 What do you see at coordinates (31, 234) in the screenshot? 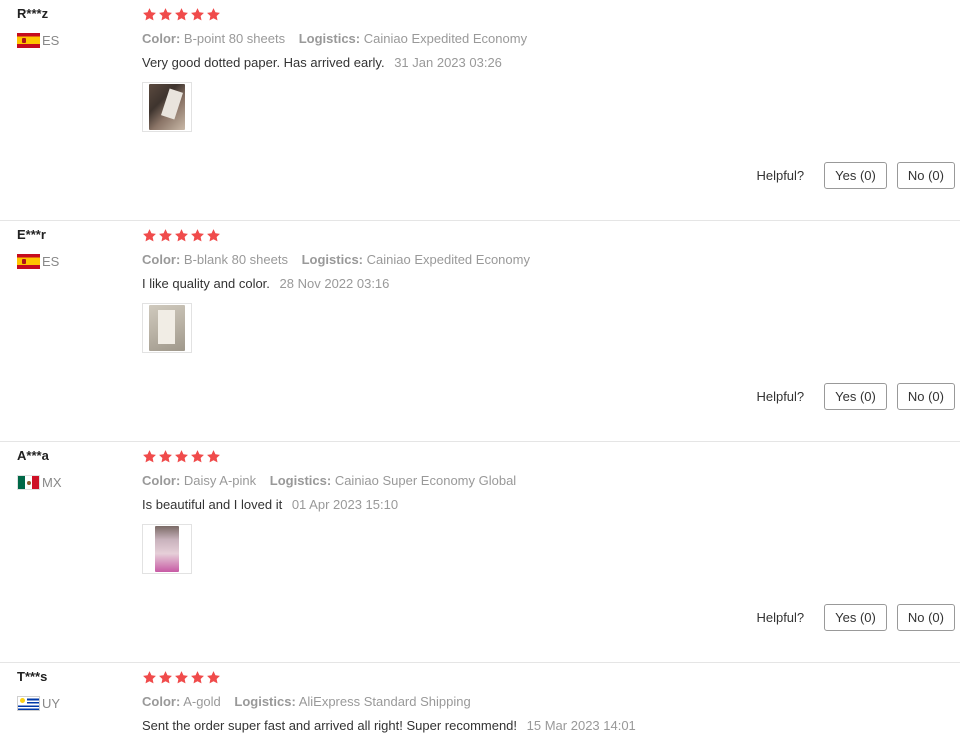
I see `reviewer-name: E***r` at bounding box center [31, 234].